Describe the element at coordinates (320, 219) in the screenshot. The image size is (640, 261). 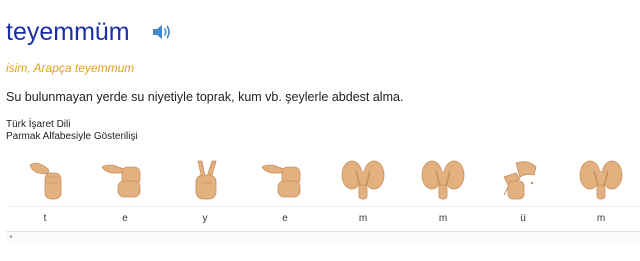
I see `fingerspelling-letters: t e y e m m ü m` at that location.